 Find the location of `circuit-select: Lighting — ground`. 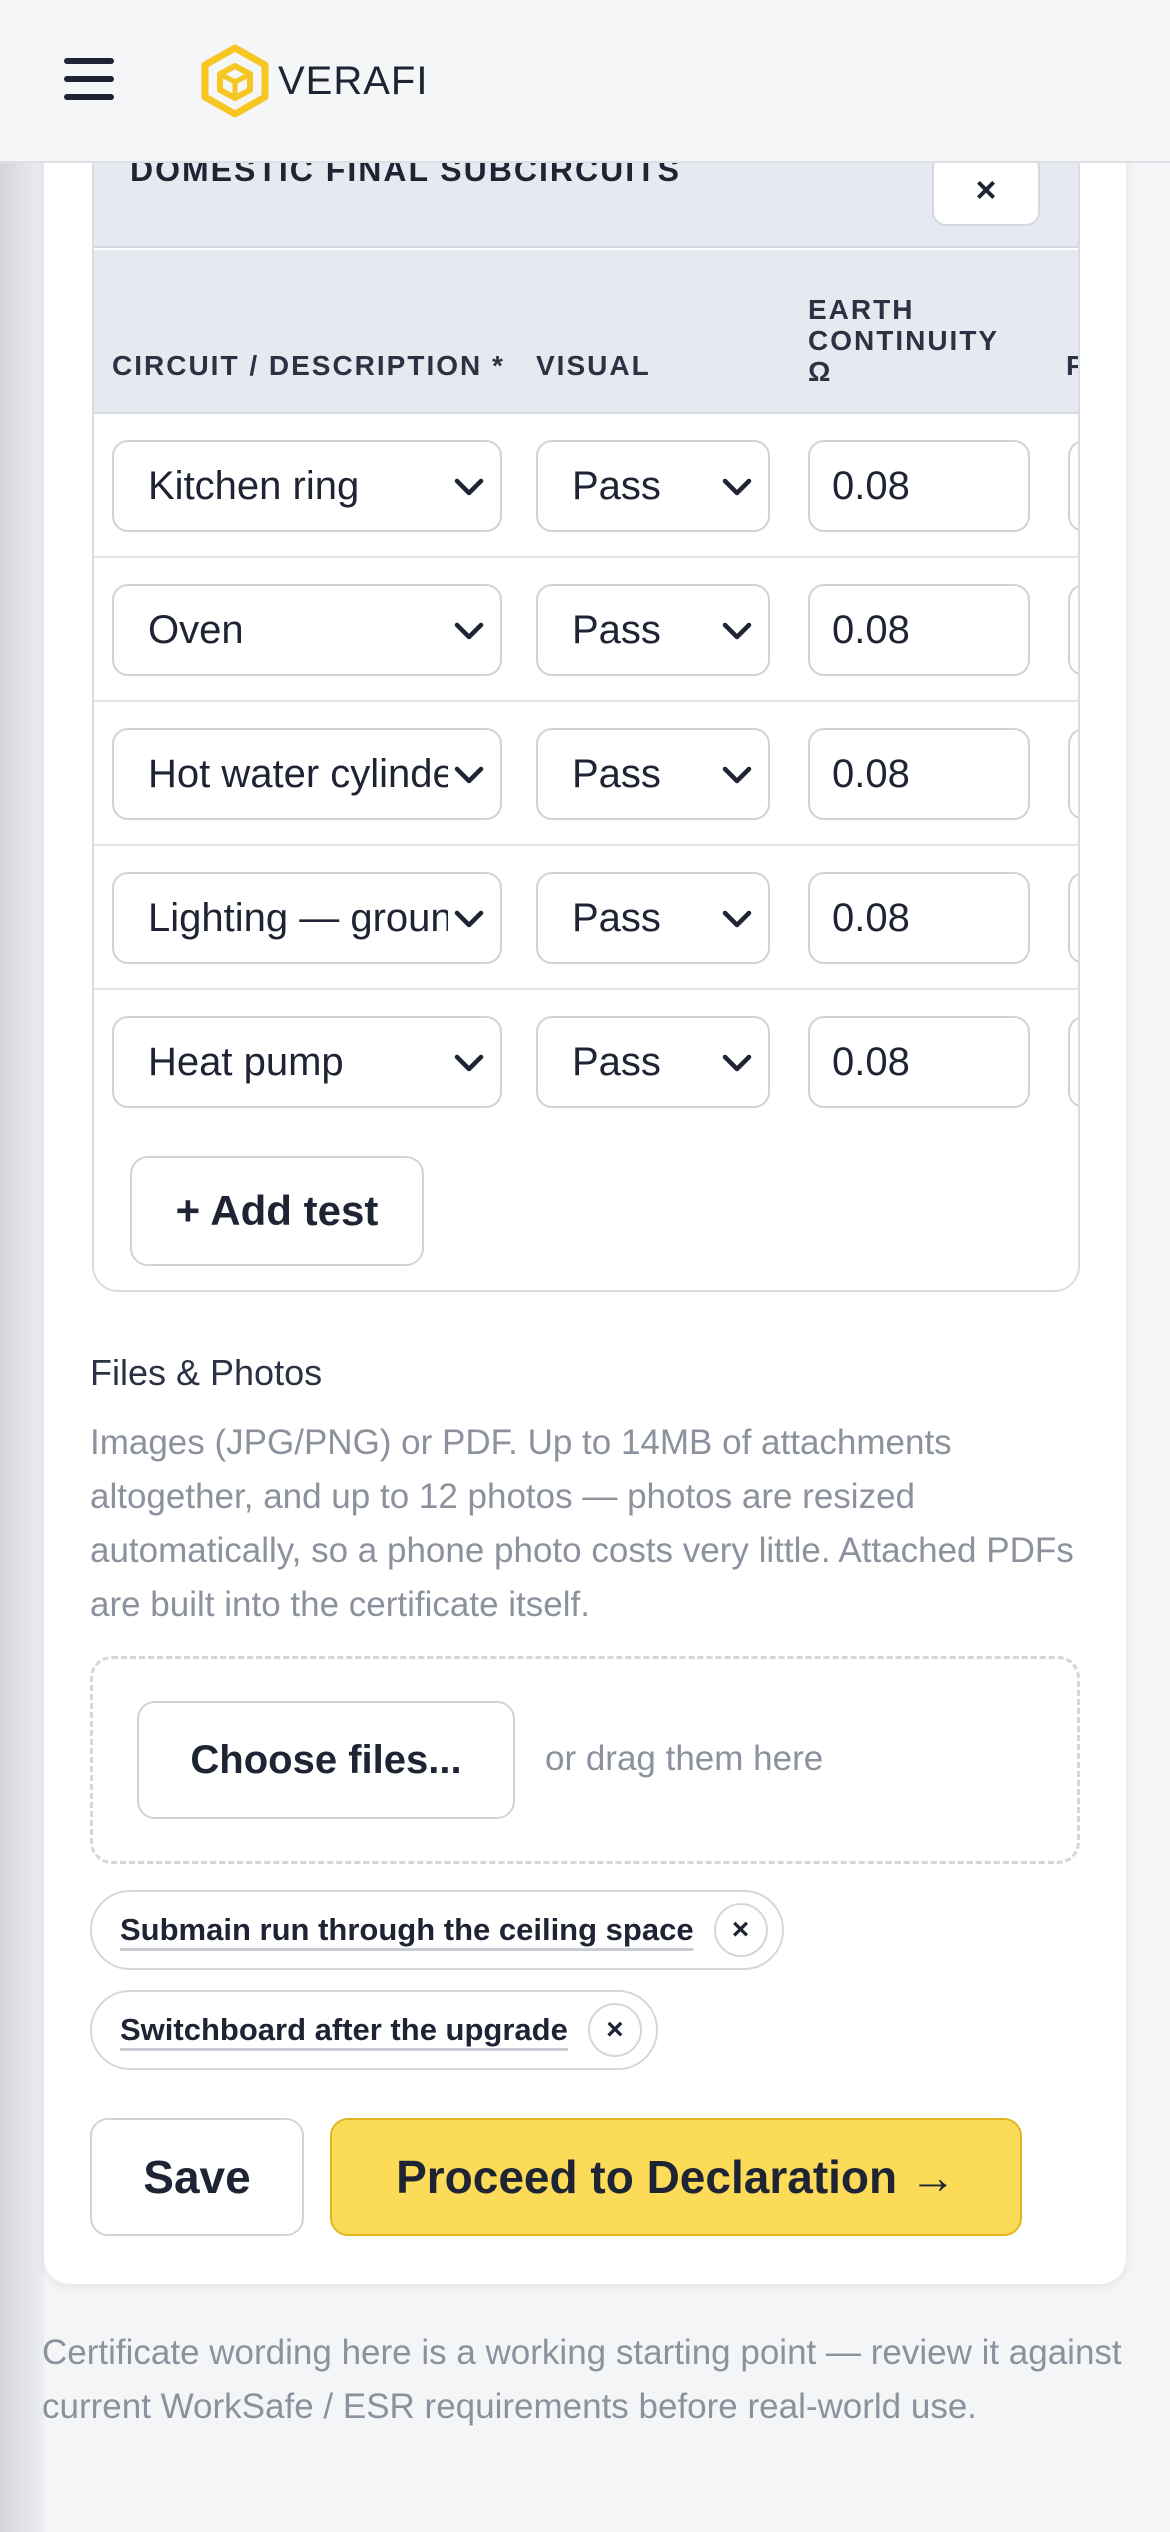

circuit-select: Lighting — ground is located at coordinates (307, 918).